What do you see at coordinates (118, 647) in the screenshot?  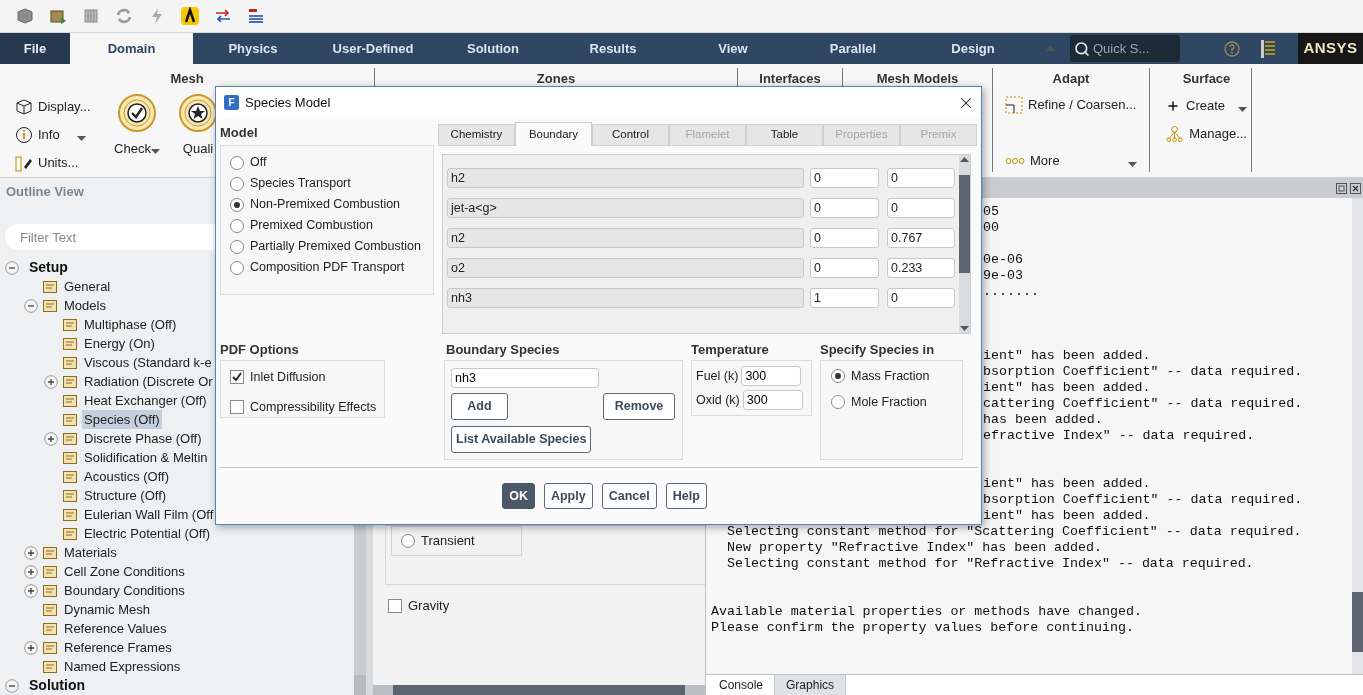 I see `tree-item: Reference Frames` at bounding box center [118, 647].